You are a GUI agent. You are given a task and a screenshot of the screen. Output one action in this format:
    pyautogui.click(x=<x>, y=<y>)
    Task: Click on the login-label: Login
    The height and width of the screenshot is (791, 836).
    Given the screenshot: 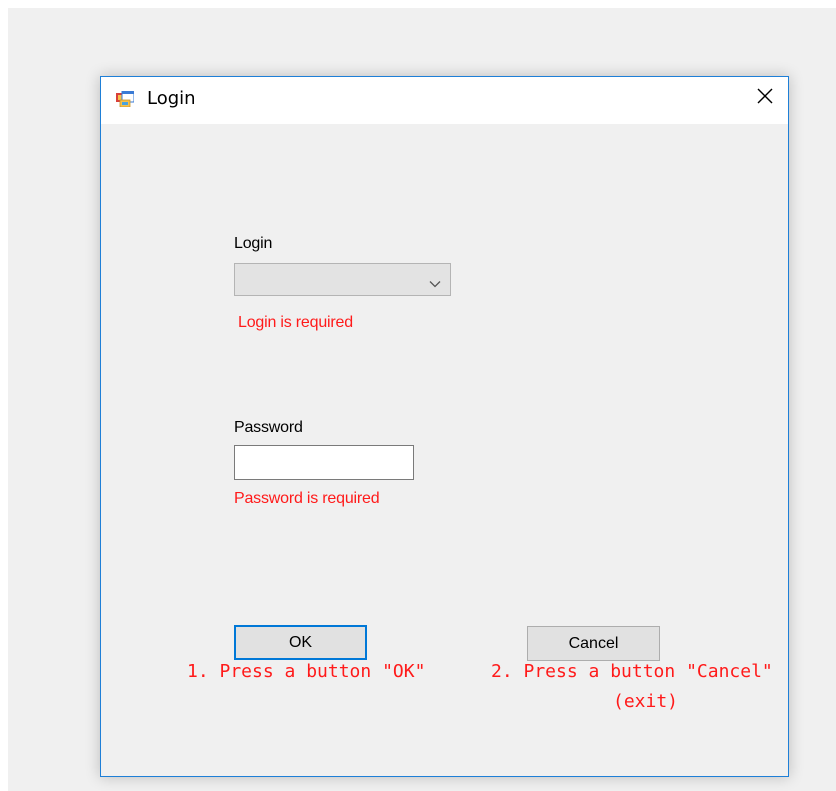 What is the action you would take?
    pyautogui.click(x=253, y=243)
    